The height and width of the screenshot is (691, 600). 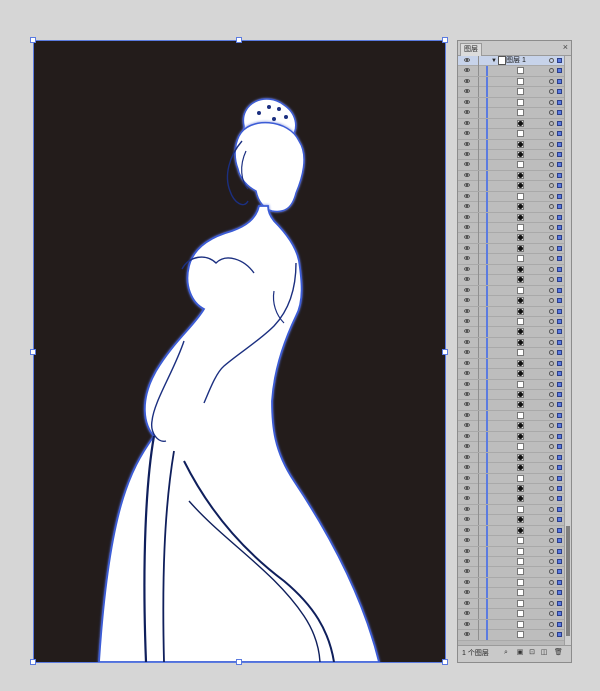 What do you see at coordinates (567, 351) in the screenshot?
I see `layers-scrollbar` at bounding box center [567, 351].